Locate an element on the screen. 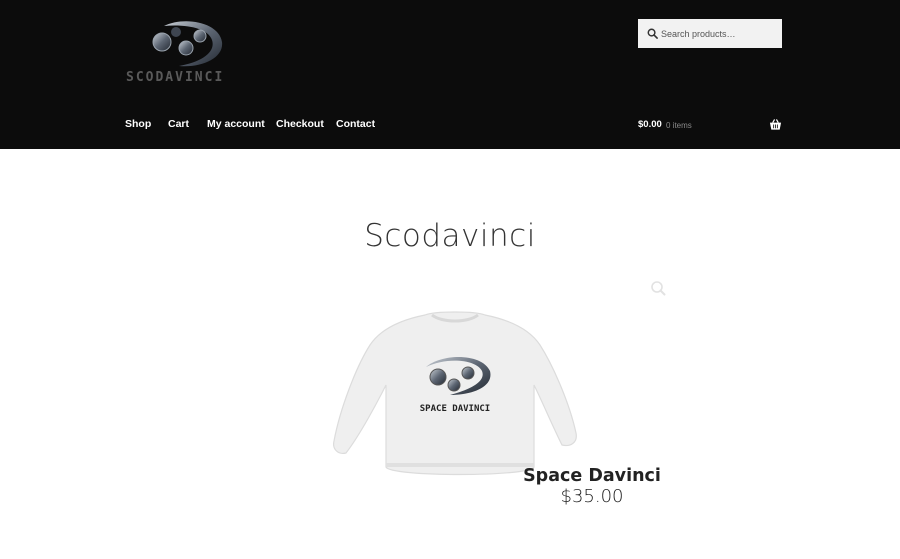 The height and width of the screenshot is (559, 900). sweatshirt-image: SPACE DAVINCI is located at coordinates (455, 393).